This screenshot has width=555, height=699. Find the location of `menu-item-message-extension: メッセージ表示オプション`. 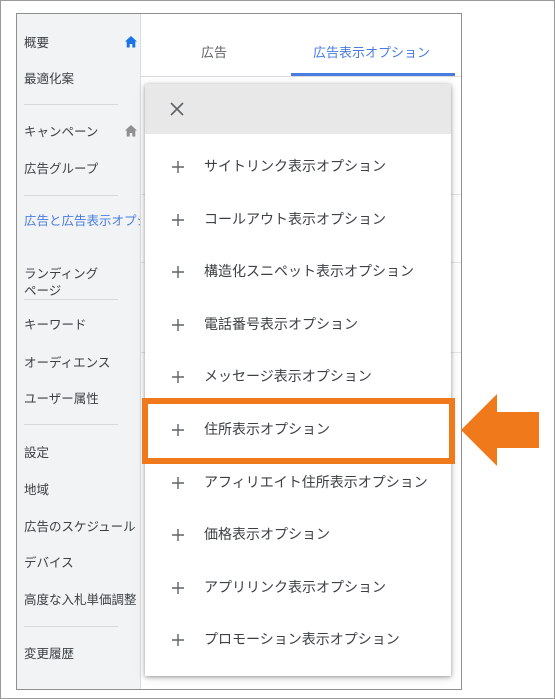

menu-item-message-extension: メッセージ表示オプション is located at coordinates (298, 378).